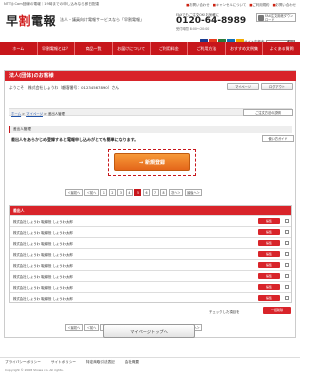 Image resolution: width=320 pixels, height=381 pixels. I want to click on footer-link-company: 会社概要, so click(132, 362).